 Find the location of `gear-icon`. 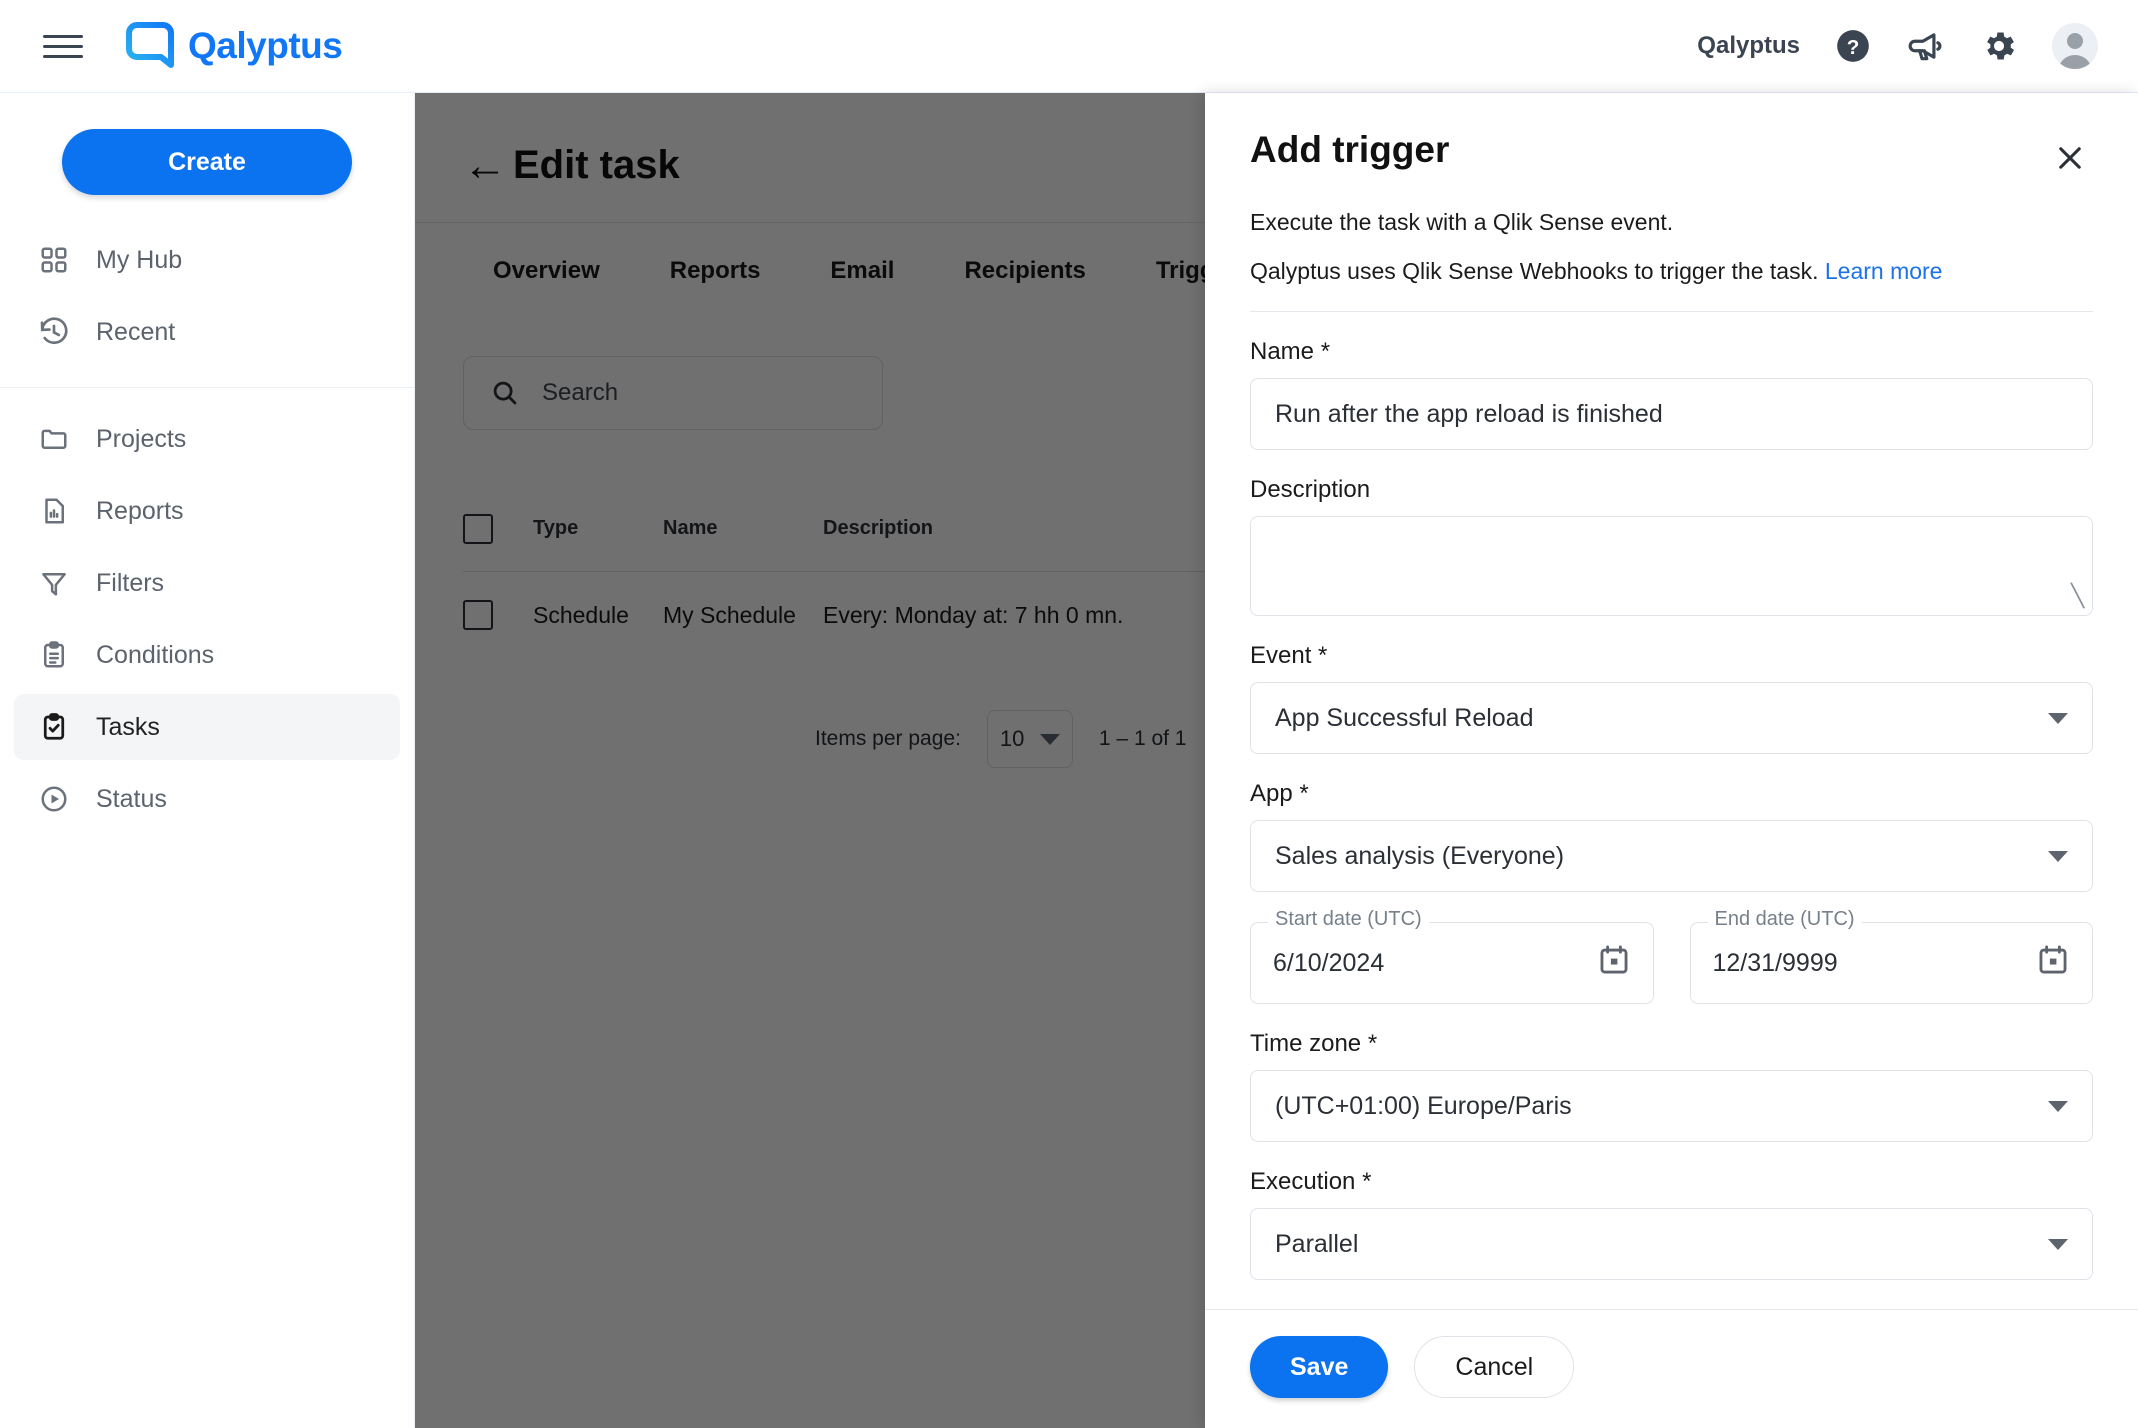

gear-icon is located at coordinates (1999, 46).